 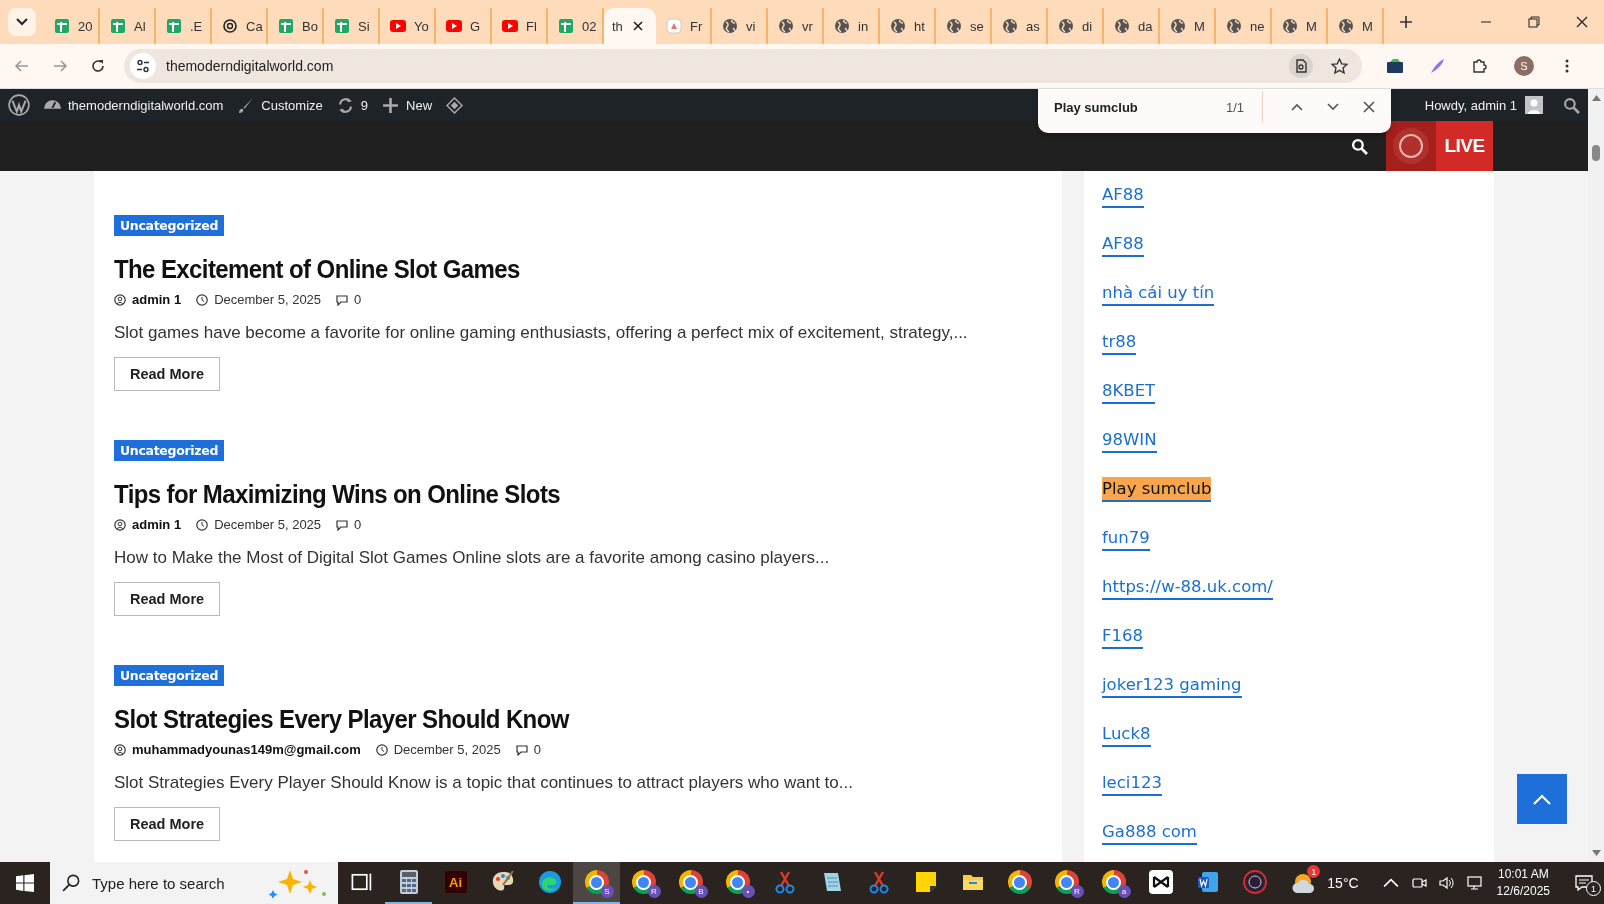 I want to click on post-title: The Excitement of Online Slot Games, so click(x=317, y=269).